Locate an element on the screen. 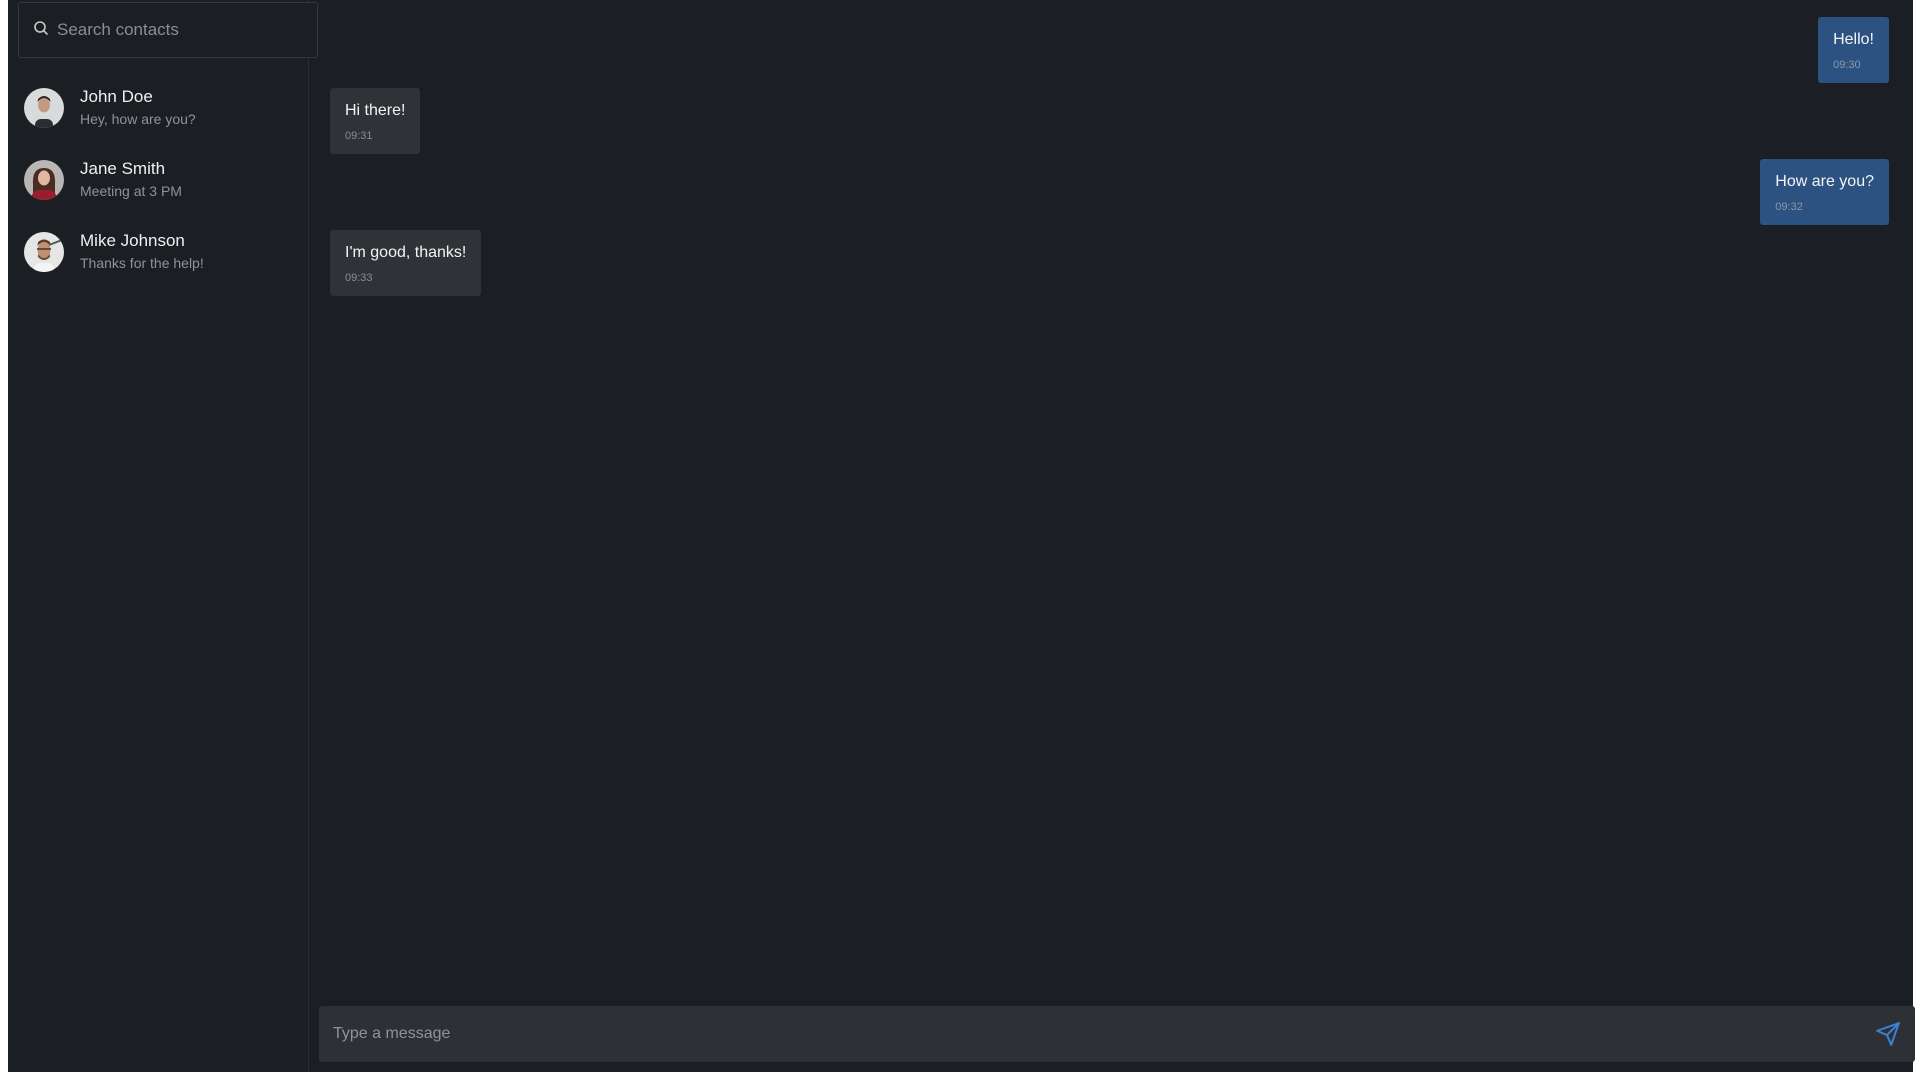 This screenshot has height=1080, width=1920. send-icon is located at coordinates (1888, 1034).